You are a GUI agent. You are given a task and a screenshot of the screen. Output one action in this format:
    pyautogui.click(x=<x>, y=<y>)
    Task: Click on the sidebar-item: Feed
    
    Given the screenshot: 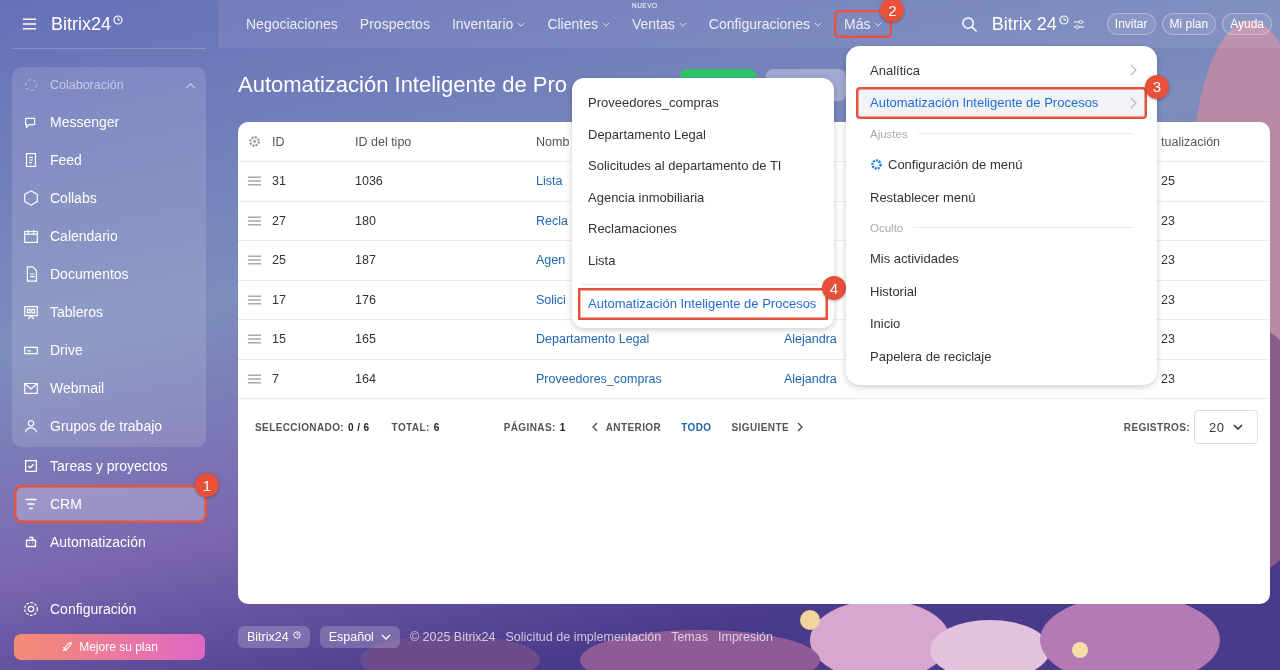 What is the action you would take?
    pyautogui.click(x=109, y=160)
    